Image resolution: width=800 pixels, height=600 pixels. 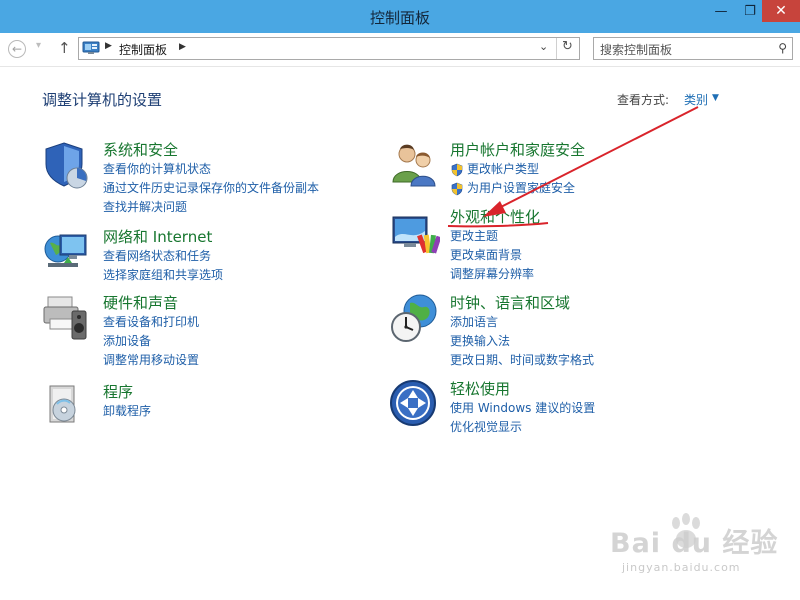 I want to click on category-title-system-security: 系统和安全, so click(x=211, y=150).